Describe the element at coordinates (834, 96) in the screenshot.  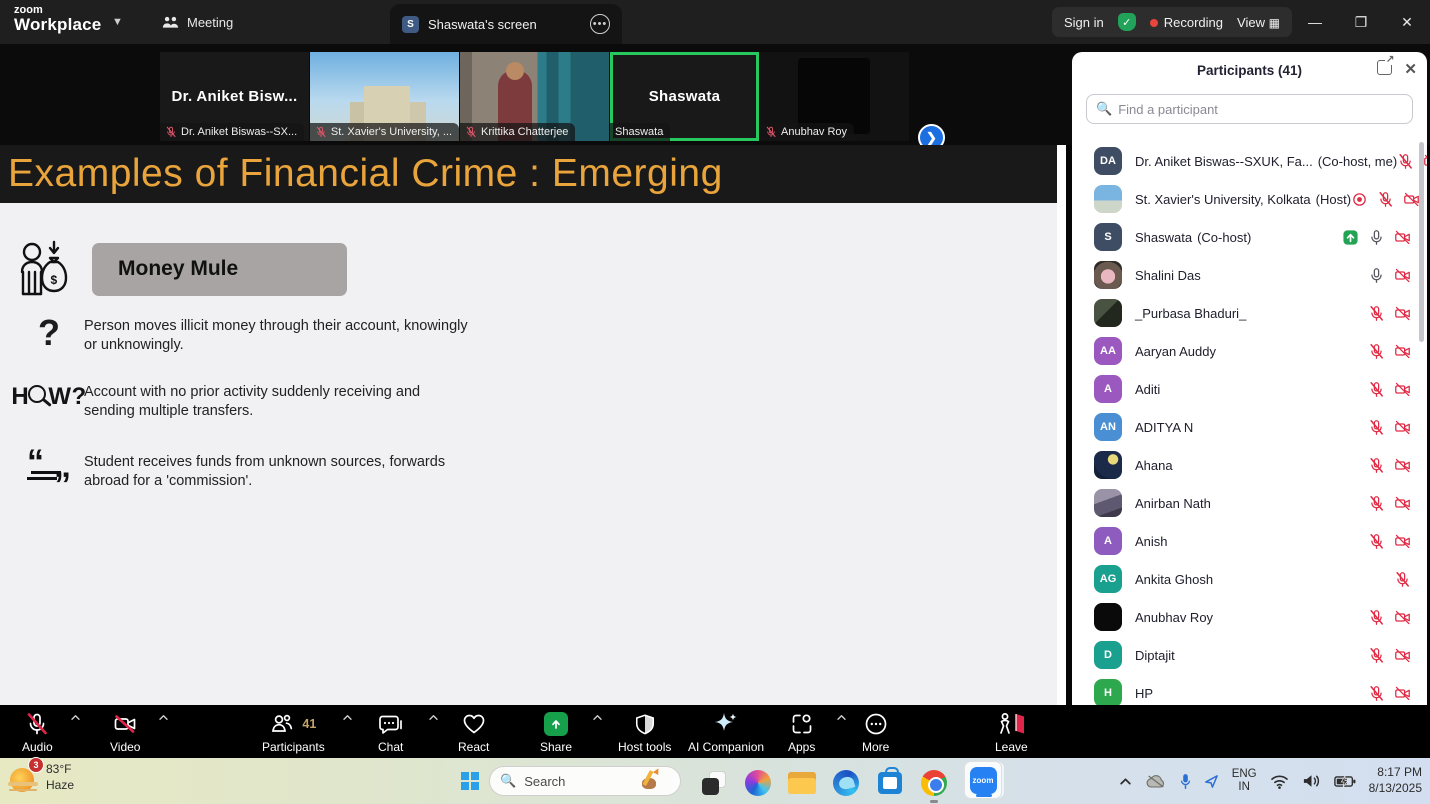
I see `video-tile-anubhav: Anubhav Roy` at that location.